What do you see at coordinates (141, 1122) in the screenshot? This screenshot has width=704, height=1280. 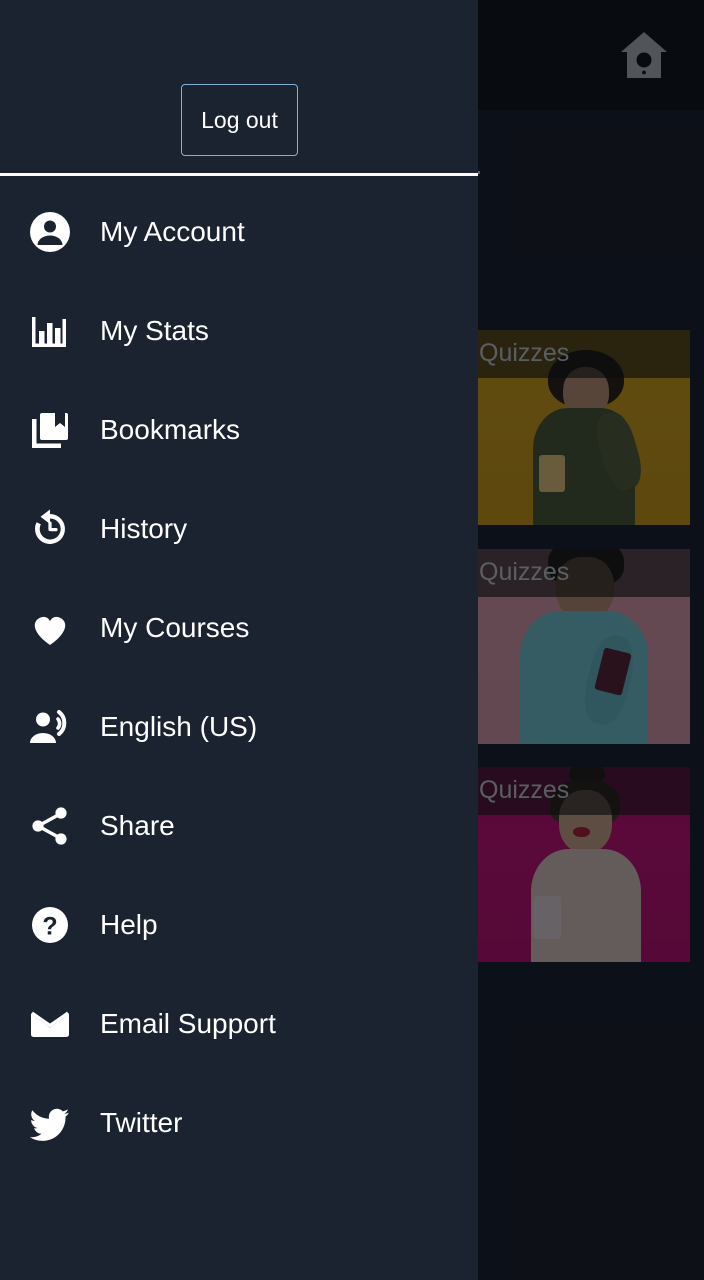 I see `menu-item-label: Twitter` at bounding box center [141, 1122].